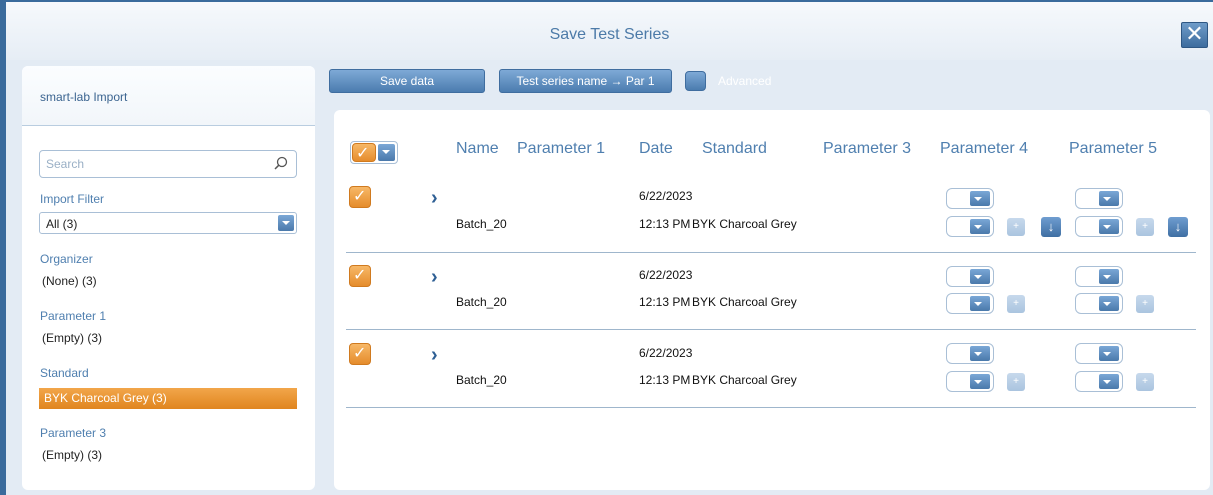 The width and height of the screenshot is (1213, 495). Describe the element at coordinates (745, 81) in the screenshot. I see `advanced-label: Advanced` at that location.